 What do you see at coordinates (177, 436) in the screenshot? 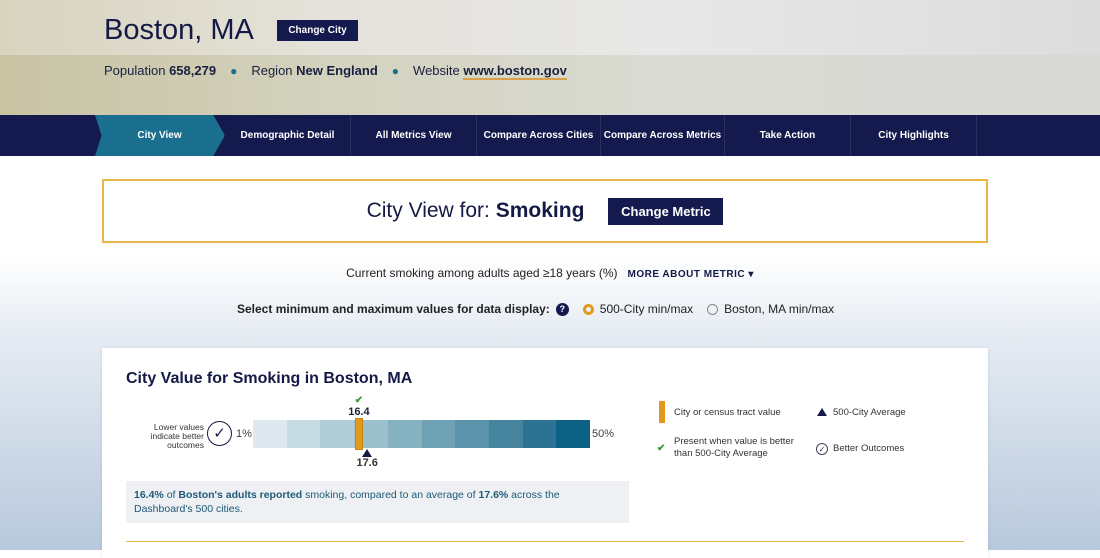
I see `lower-better-note: Lower values indicate better outcomes` at bounding box center [177, 436].